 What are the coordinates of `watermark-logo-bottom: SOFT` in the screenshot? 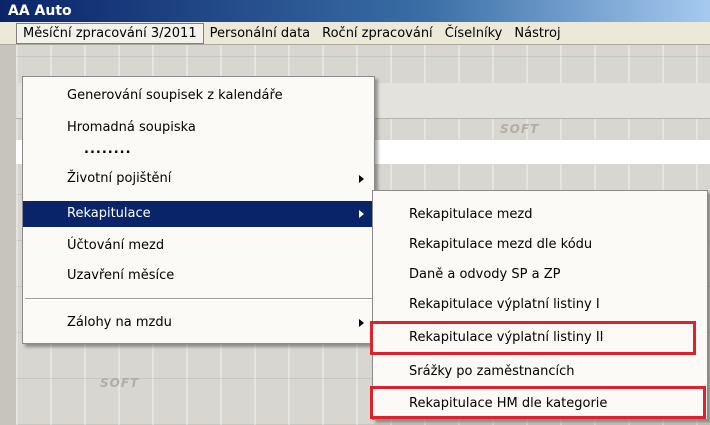 It's located at (120, 383).